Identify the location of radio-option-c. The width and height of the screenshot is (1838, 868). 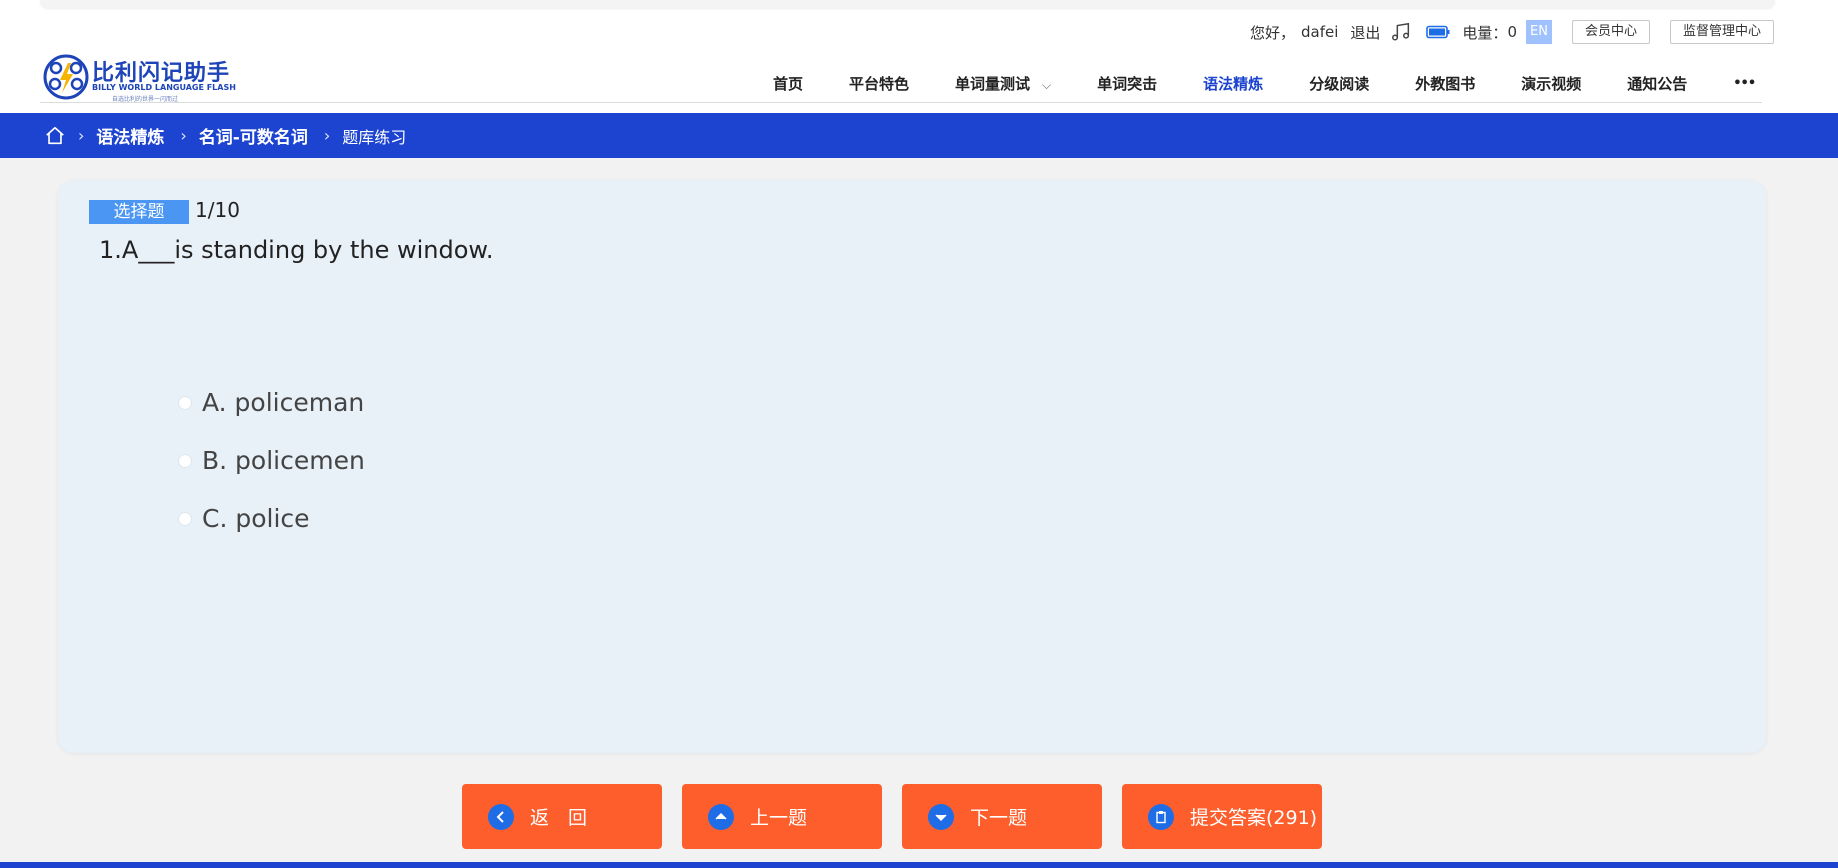
(185, 518).